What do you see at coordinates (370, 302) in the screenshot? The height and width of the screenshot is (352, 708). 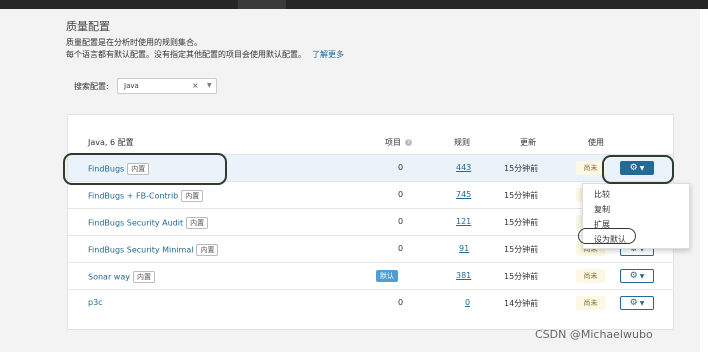 I see `table-row: p3c 0 0 14分钟前 尚未 ⚙ ▼` at bounding box center [370, 302].